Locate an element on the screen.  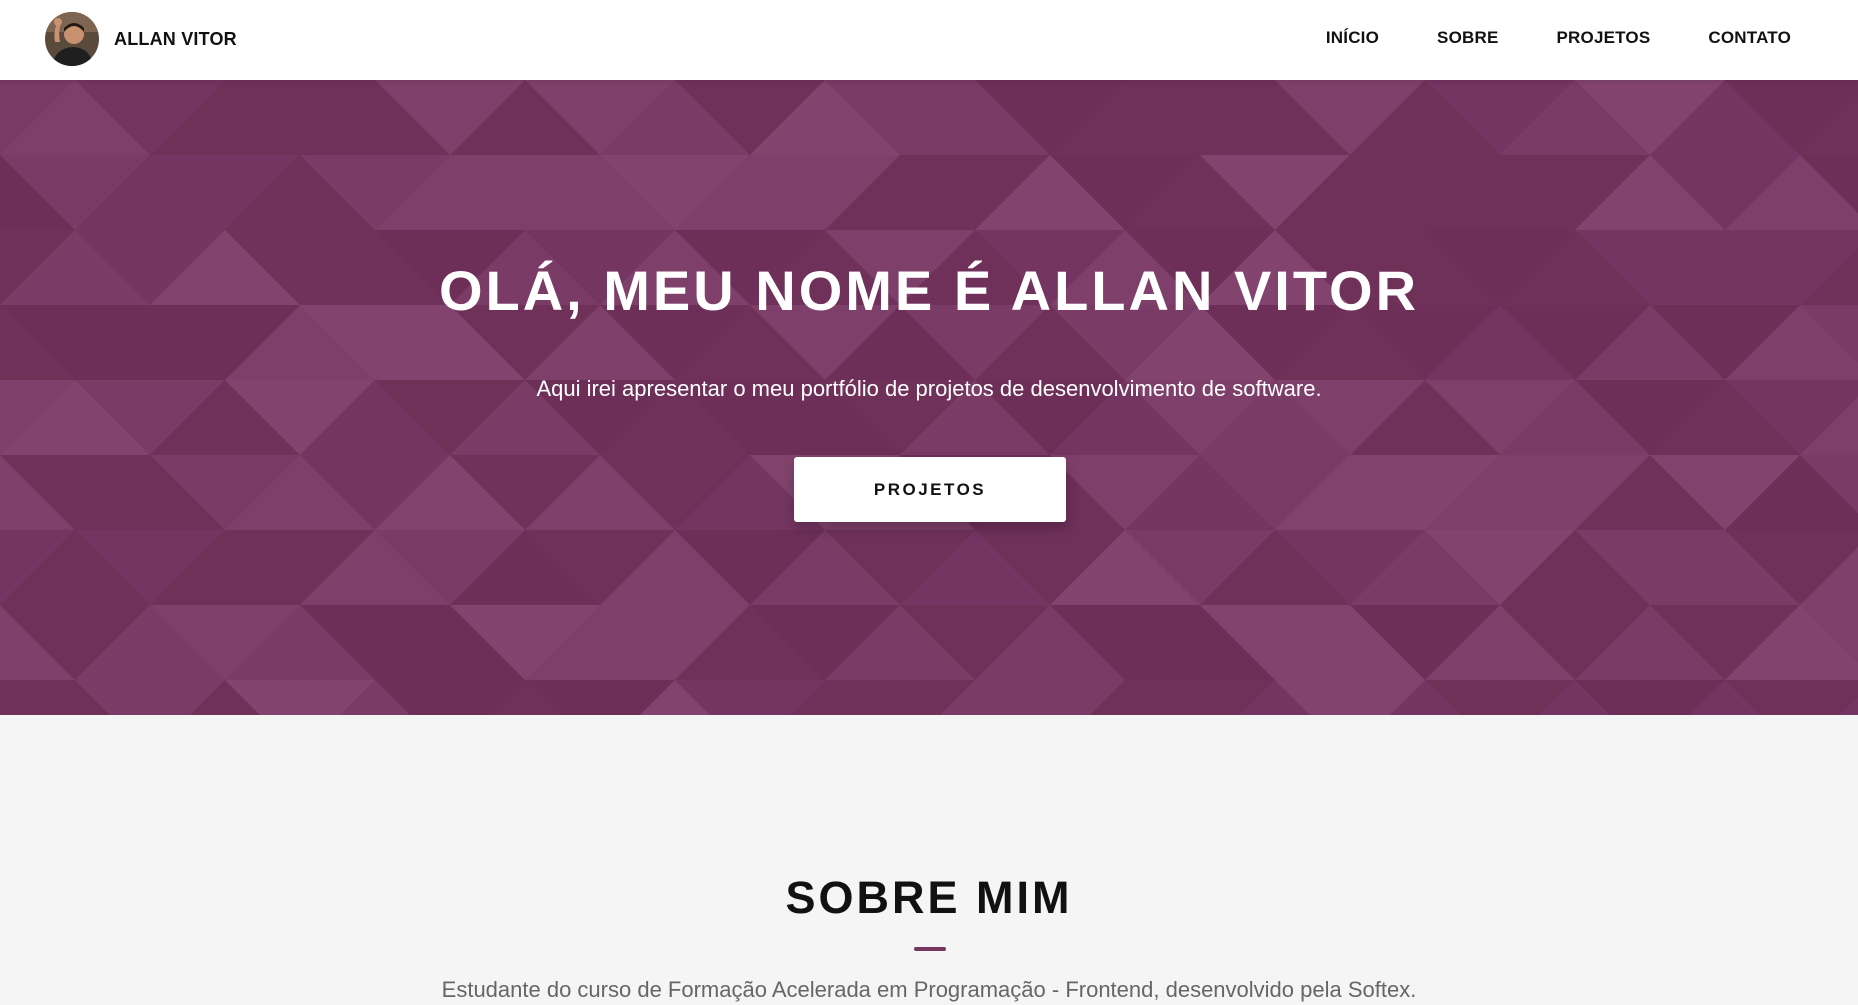
profile-photo-icon is located at coordinates (72, 39).